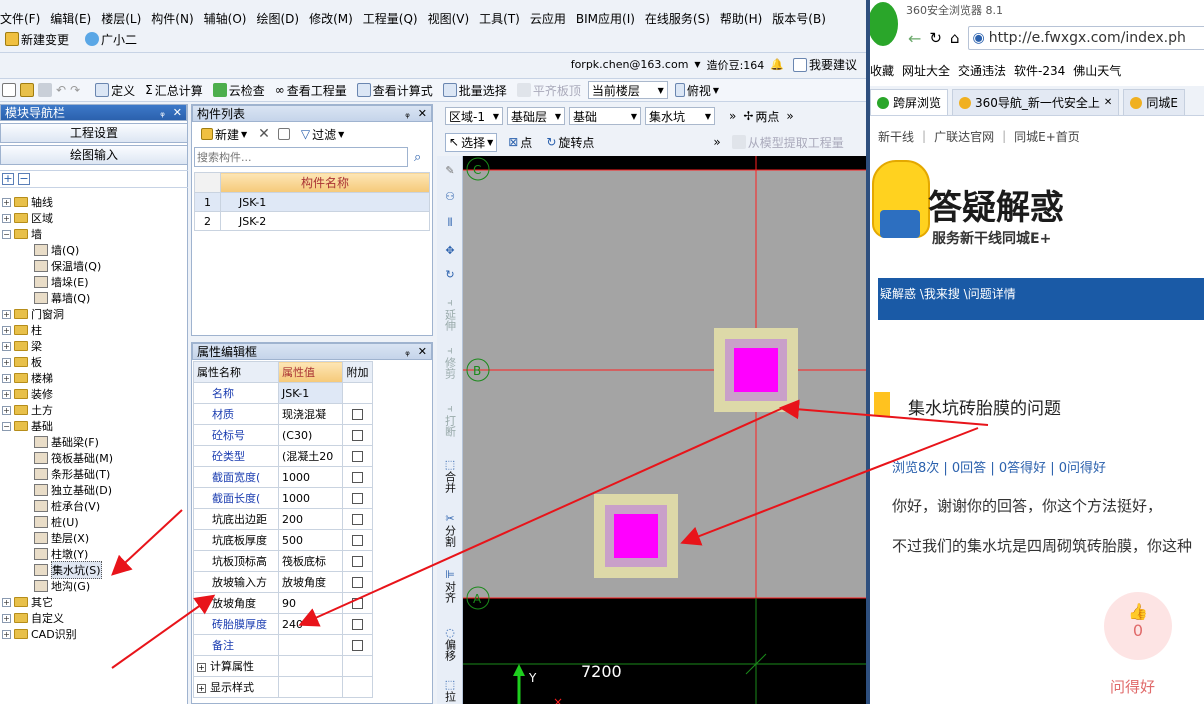  Describe the element at coordinates (450, 222) in the screenshot. I see `mirror-icon: ⫴` at that location.